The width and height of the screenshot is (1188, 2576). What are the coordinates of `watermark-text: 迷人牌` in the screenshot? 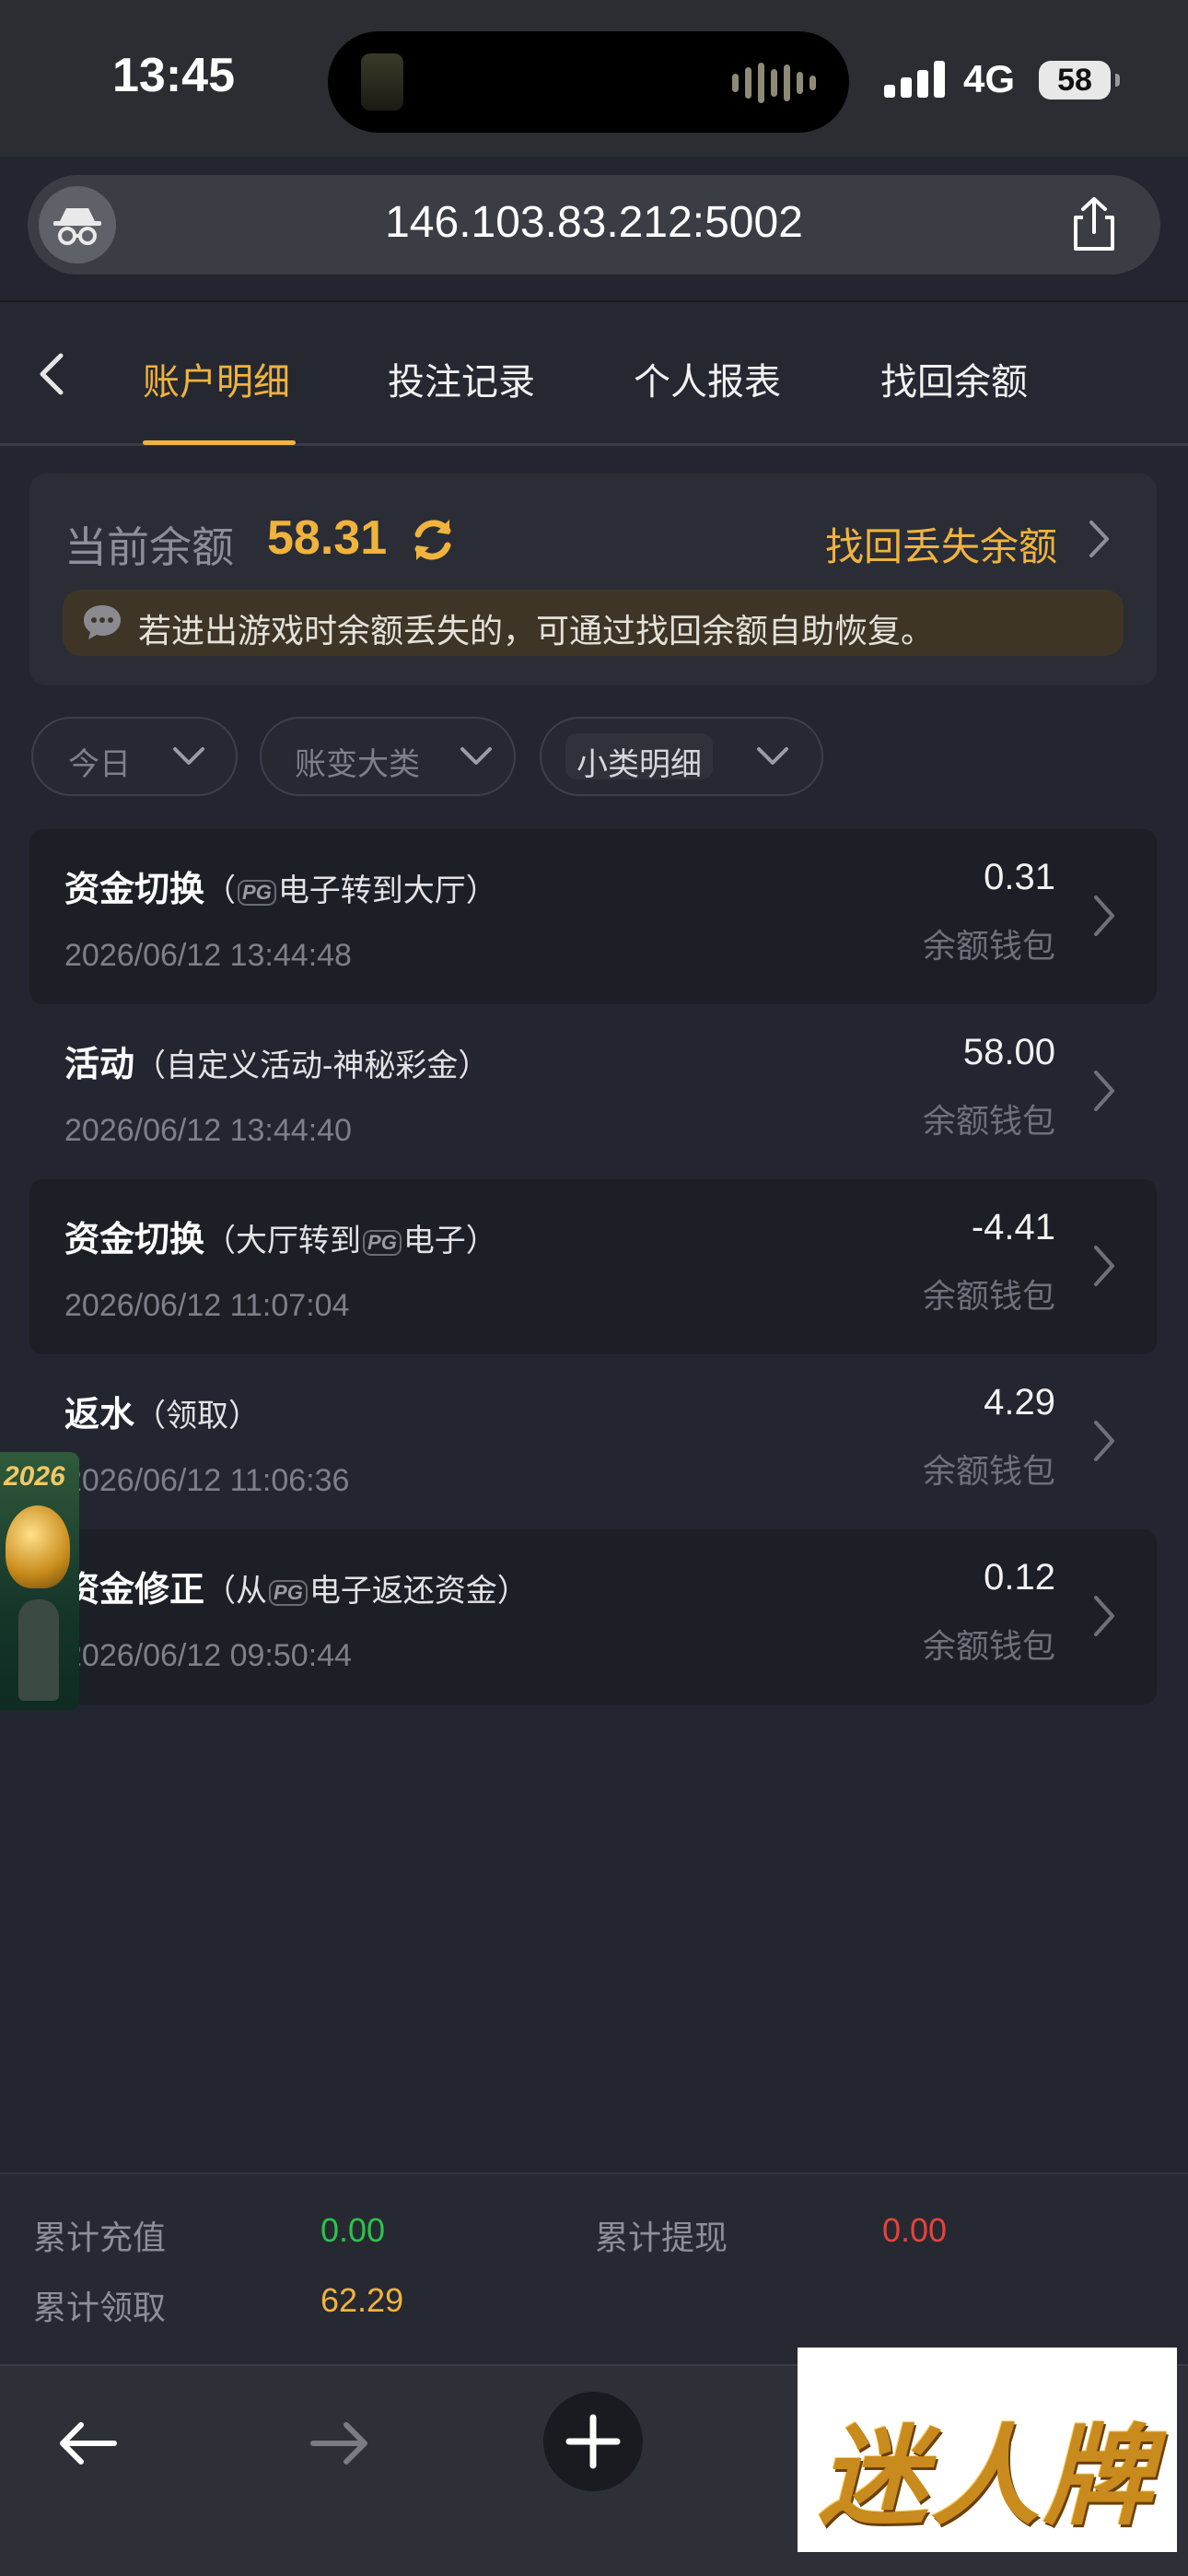 It's located at (987, 2476).